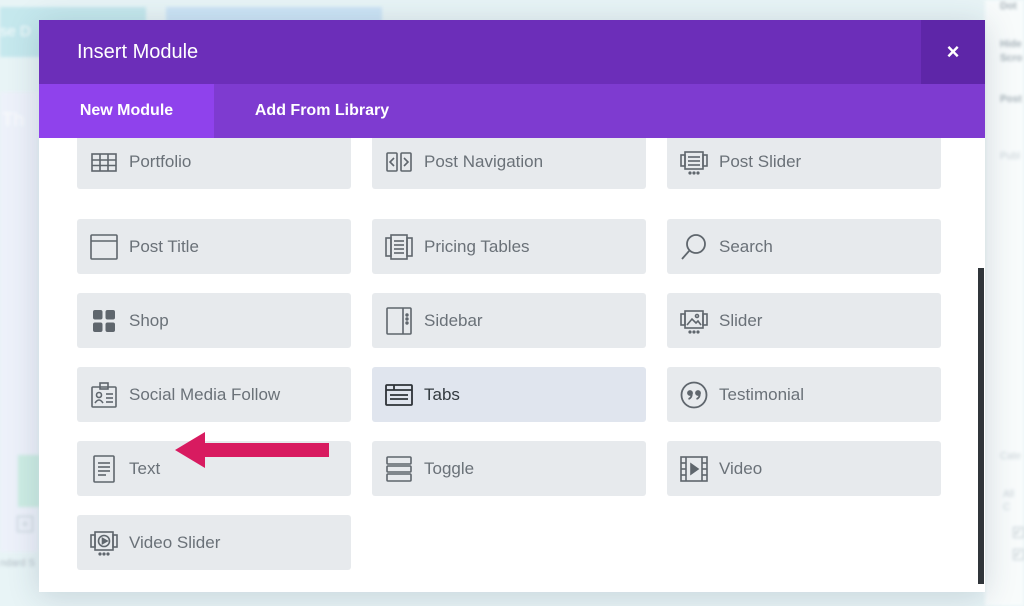  I want to click on module-post-slider: Post Slider, so click(804, 163).